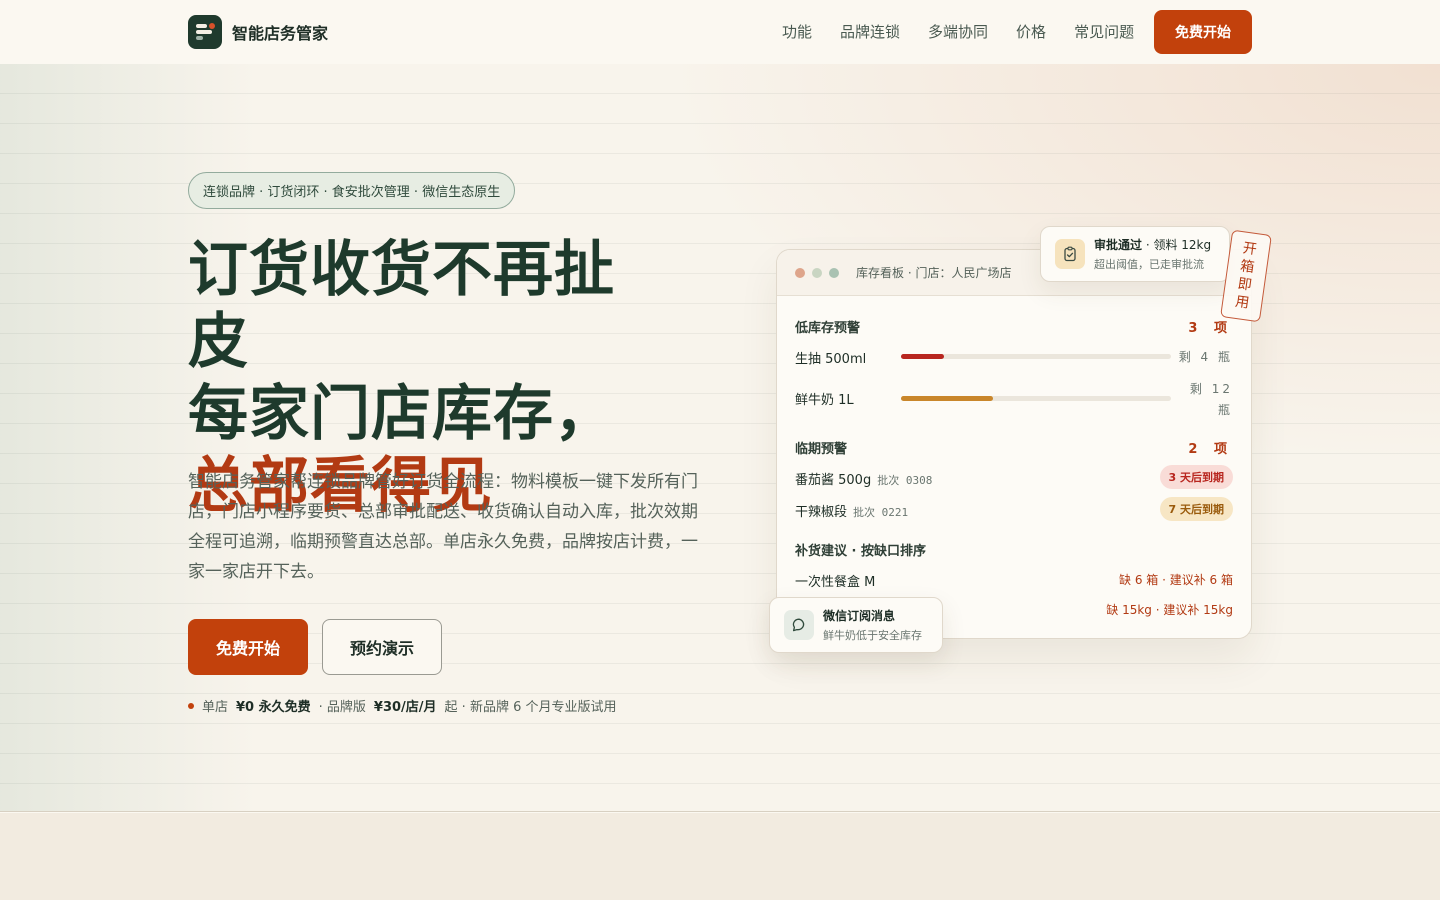 The width and height of the screenshot is (1440, 900). Describe the element at coordinates (905, 480) in the screenshot. I see `batch-label: 批次 0308` at that location.